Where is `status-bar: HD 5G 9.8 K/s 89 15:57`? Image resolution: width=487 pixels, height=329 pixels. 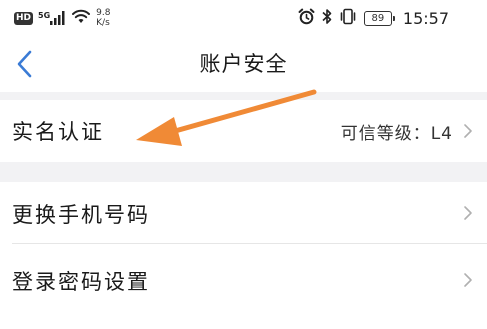 status-bar: HD 5G 9.8 K/s 89 15:57 is located at coordinates (243, 18).